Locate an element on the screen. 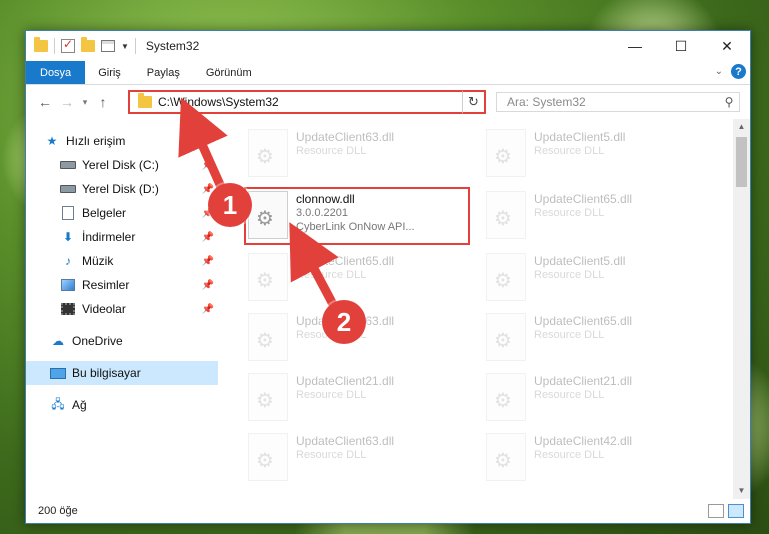 The width and height of the screenshot is (769, 534). status-bar: 200 öğe is located at coordinates (388, 511).